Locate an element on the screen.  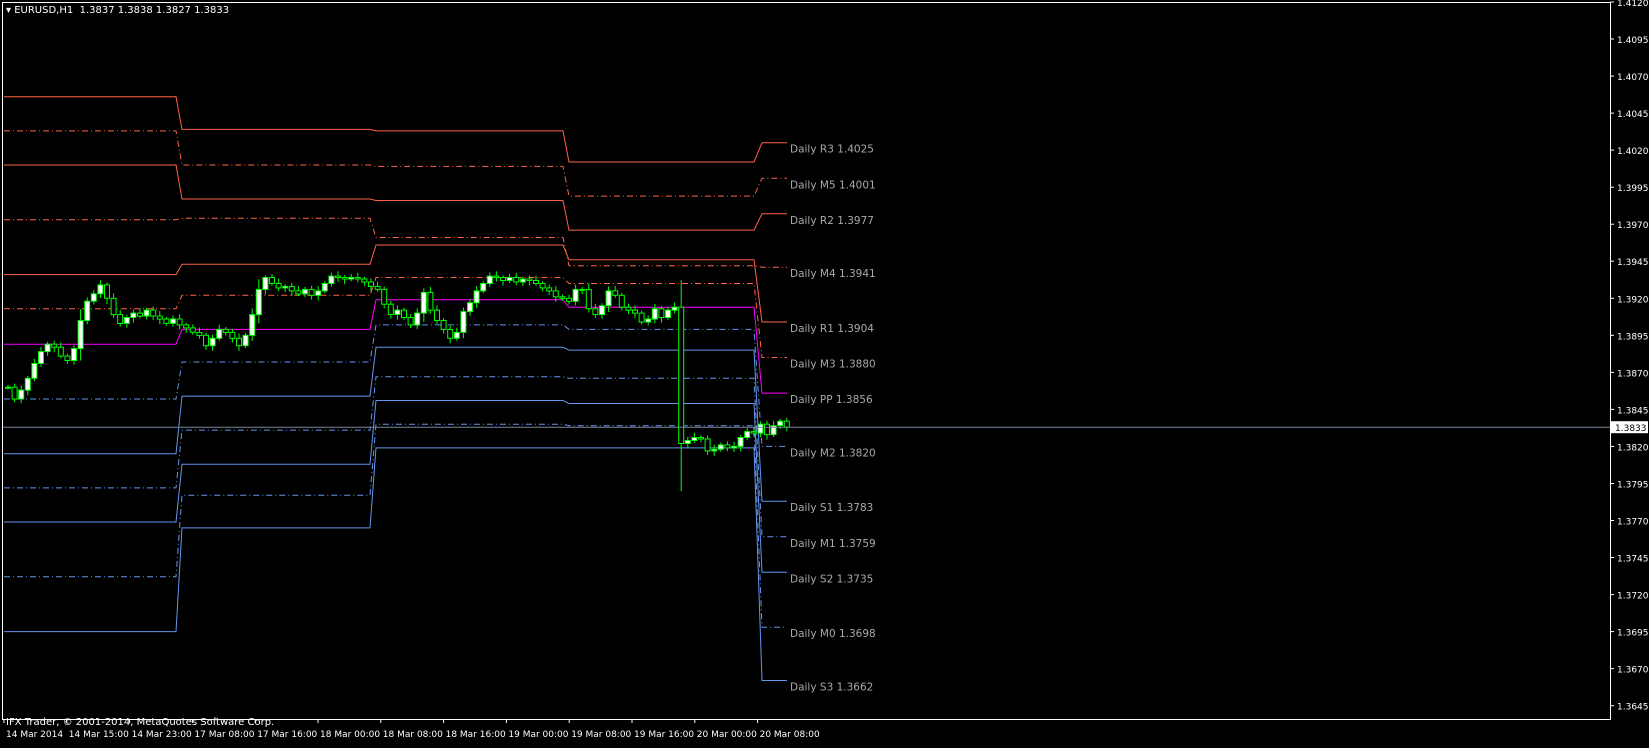
chart-header: ▾ EURUSD,H1 1.3837 1.3838 1.3827 1.3833 is located at coordinates (117, 10).